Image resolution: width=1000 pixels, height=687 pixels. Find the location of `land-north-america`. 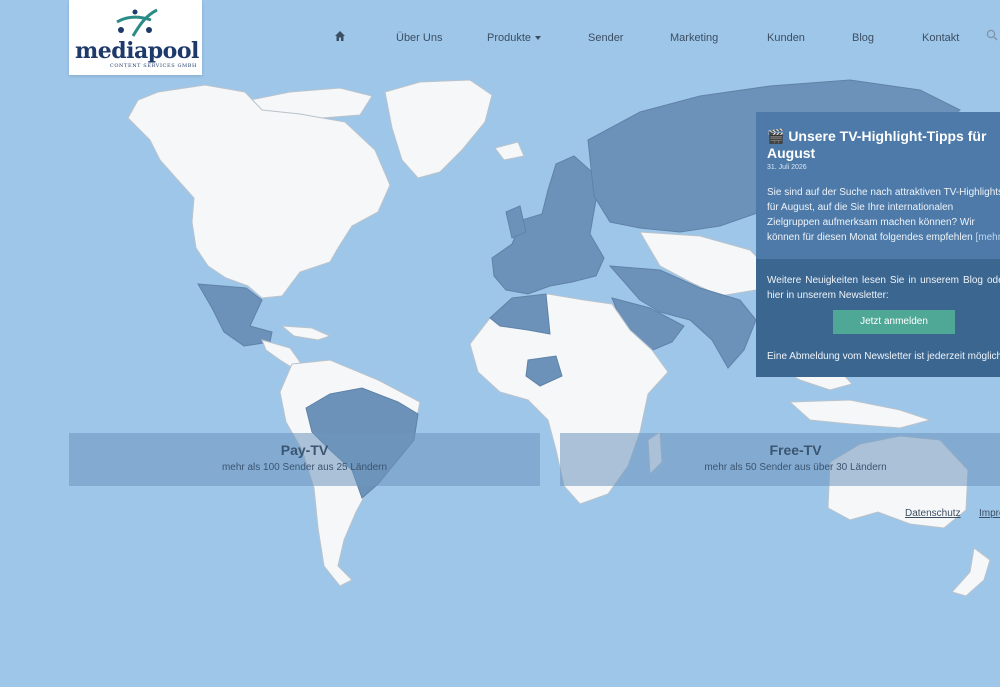

land-north-america is located at coordinates (259, 191).